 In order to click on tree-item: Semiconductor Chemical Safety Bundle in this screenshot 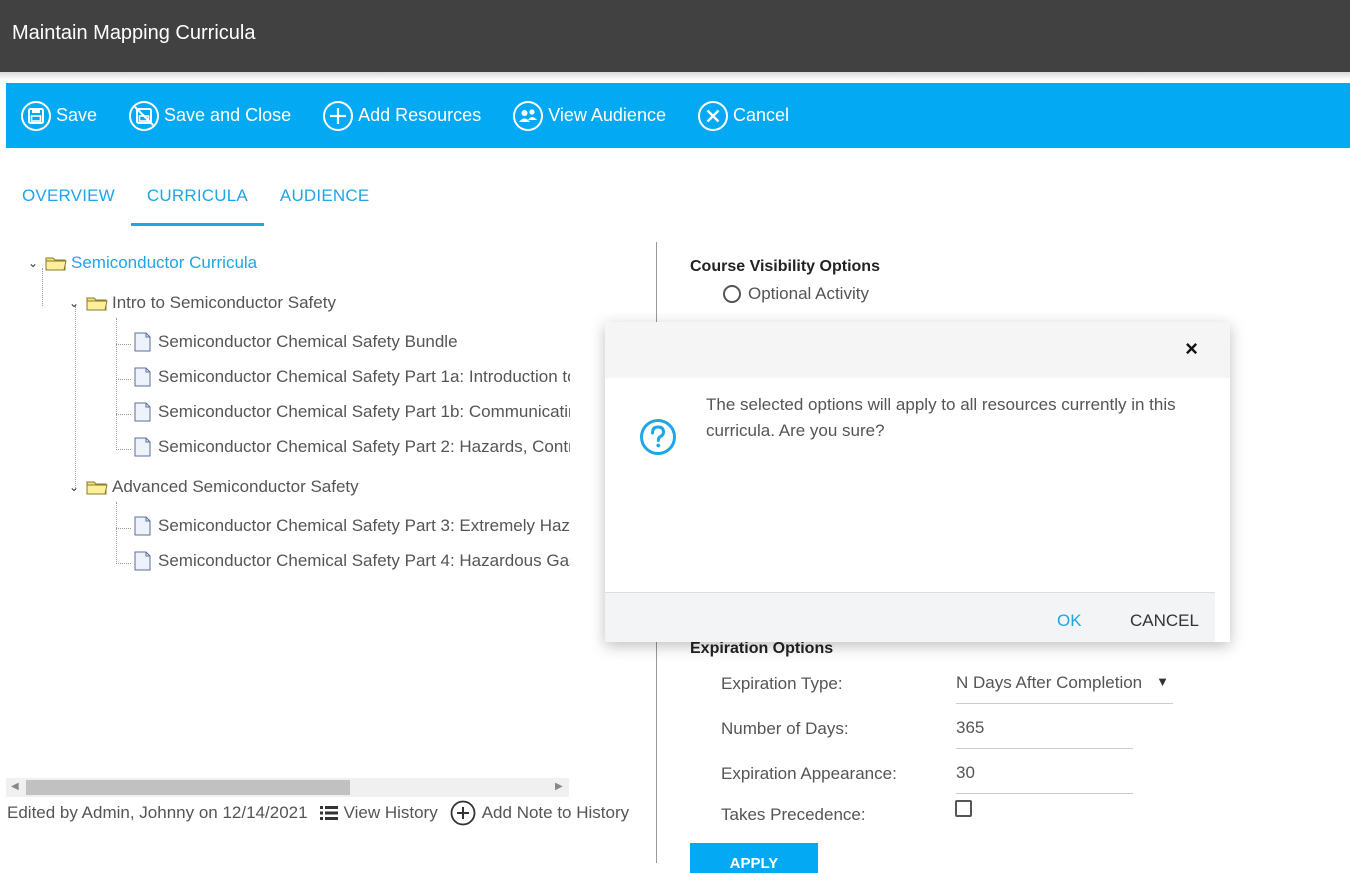, I will do `click(296, 342)`.